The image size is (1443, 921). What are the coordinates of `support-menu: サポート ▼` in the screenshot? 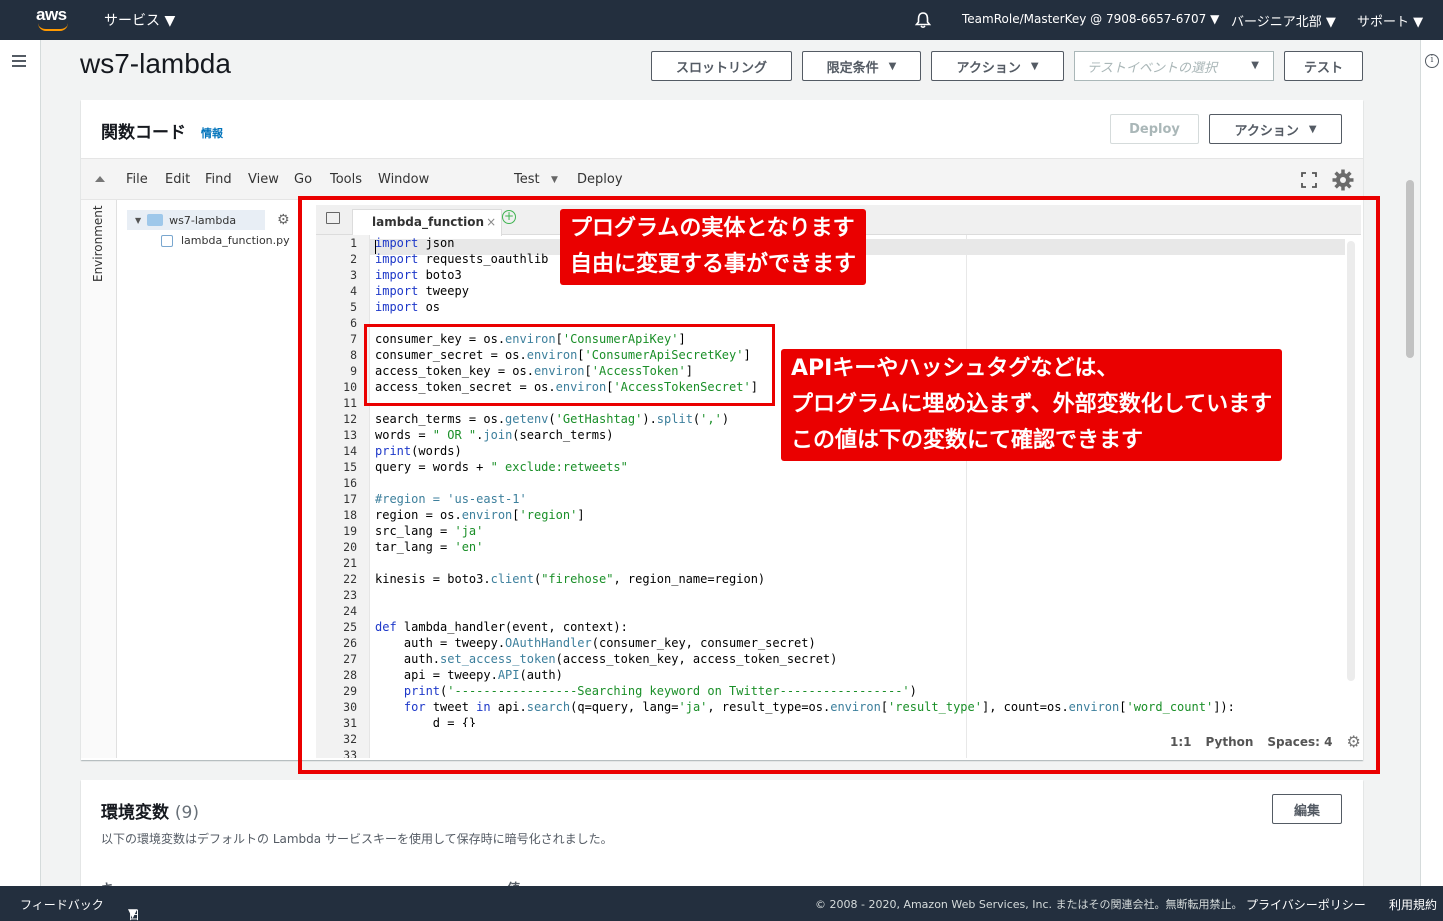 It's located at (1390, 20).